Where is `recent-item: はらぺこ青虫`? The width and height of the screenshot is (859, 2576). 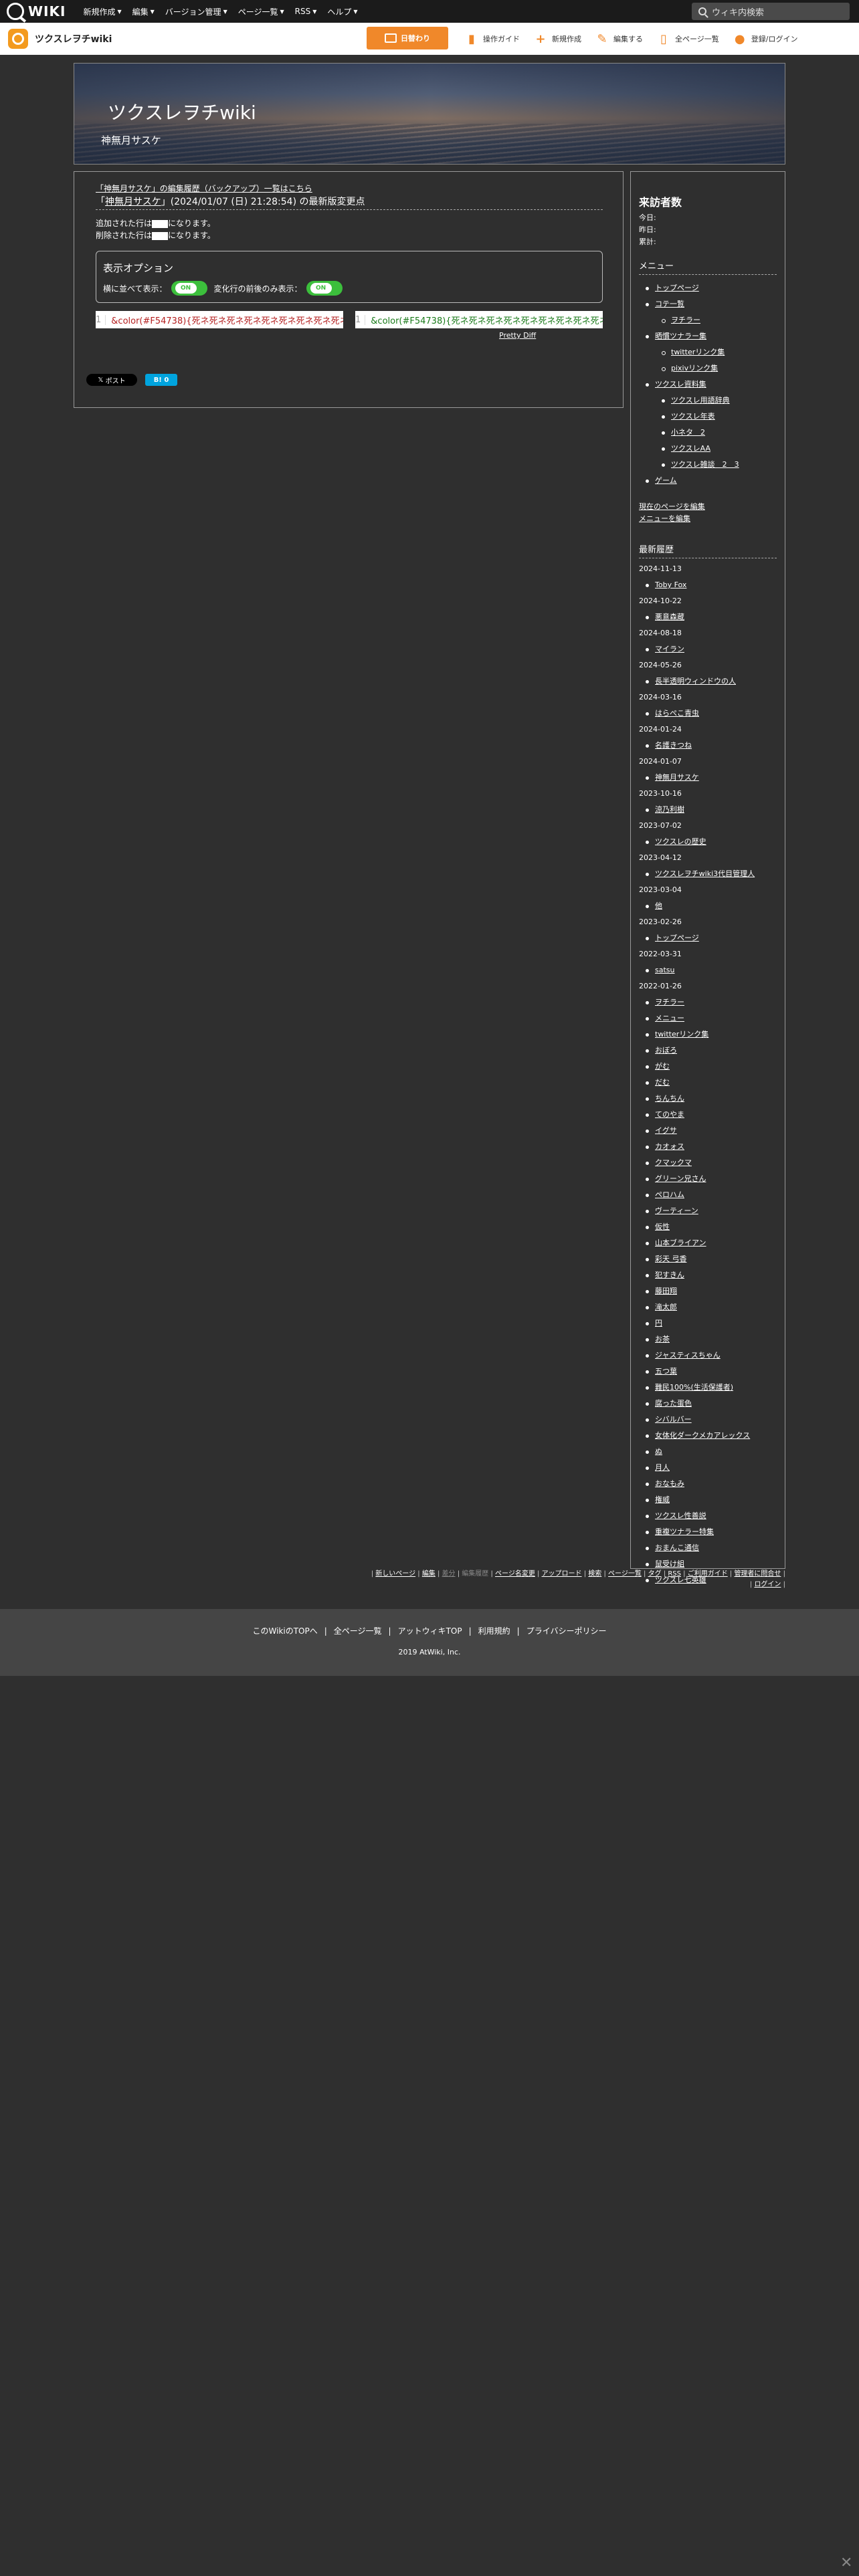
recent-item: はらぺこ青虫 is located at coordinates (708, 714).